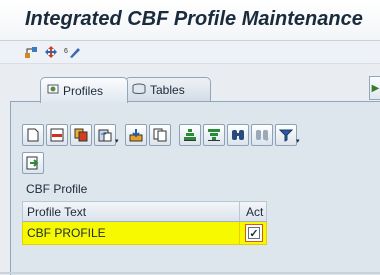 This screenshot has width=380, height=275. I want to click on filter-icon: ▾, so click(287, 135).